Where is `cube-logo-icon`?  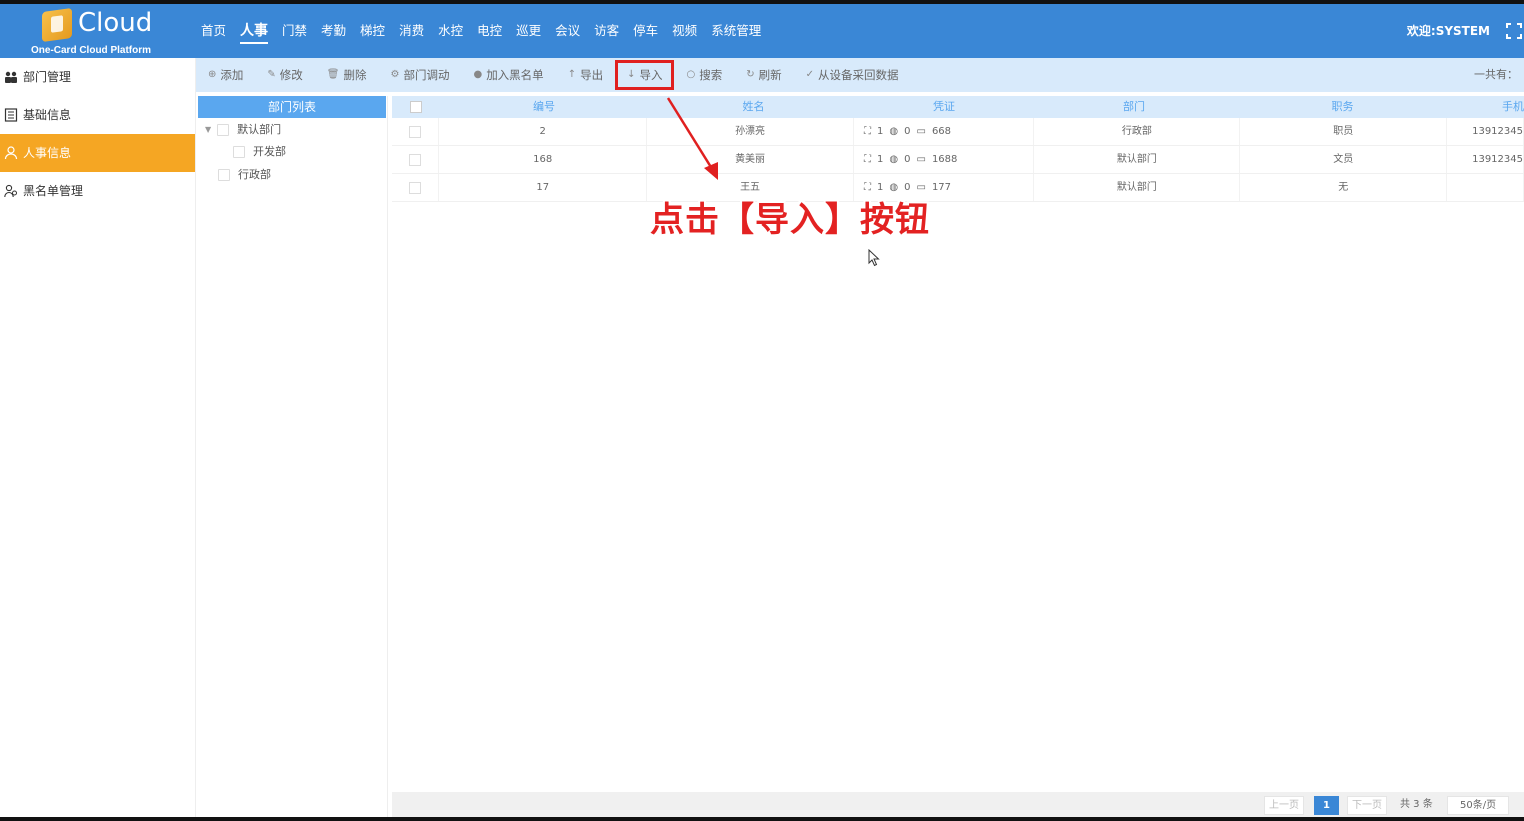 cube-logo-icon is located at coordinates (57, 25).